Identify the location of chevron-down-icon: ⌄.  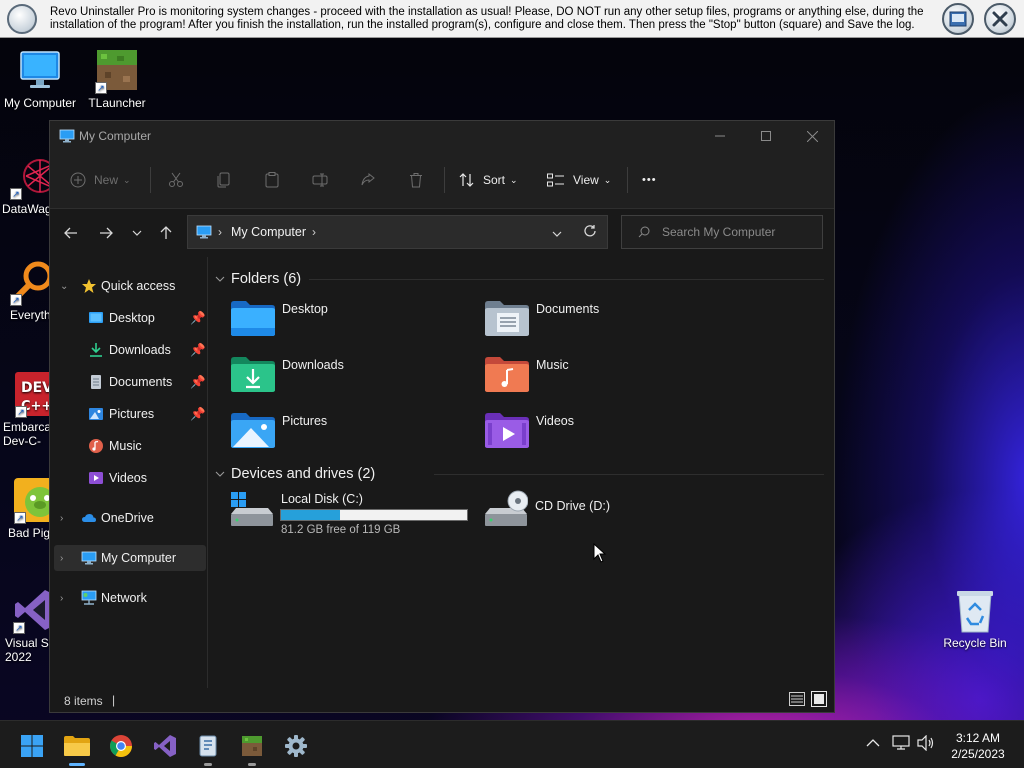
(64, 286).